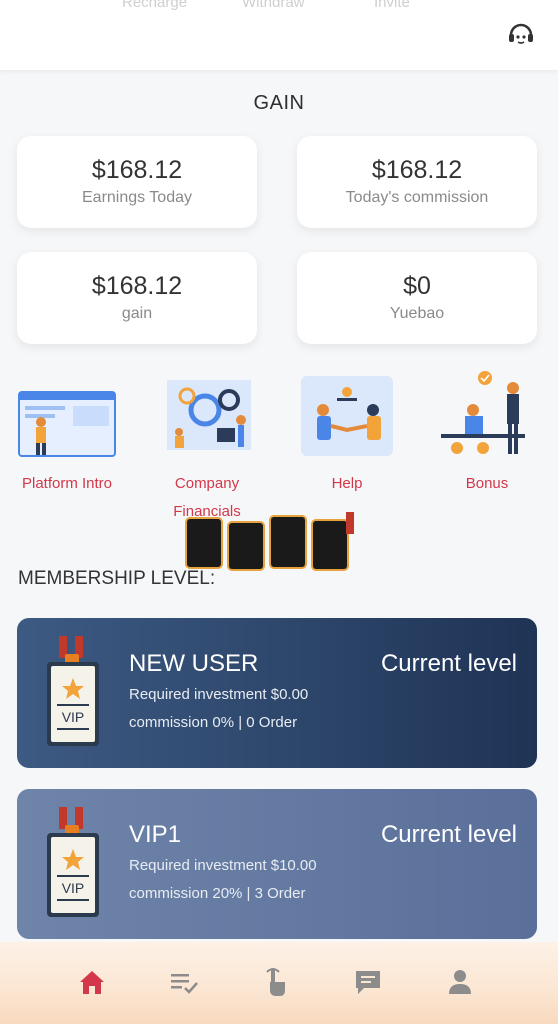 The image size is (558, 1024). I want to click on top-nav: Recharge Withdraw Invite, so click(279, 7).